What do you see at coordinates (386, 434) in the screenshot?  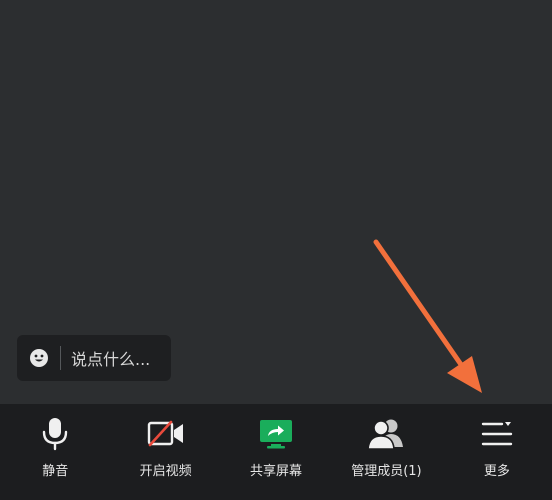 I see `members-icon` at bounding box center [386, 434].